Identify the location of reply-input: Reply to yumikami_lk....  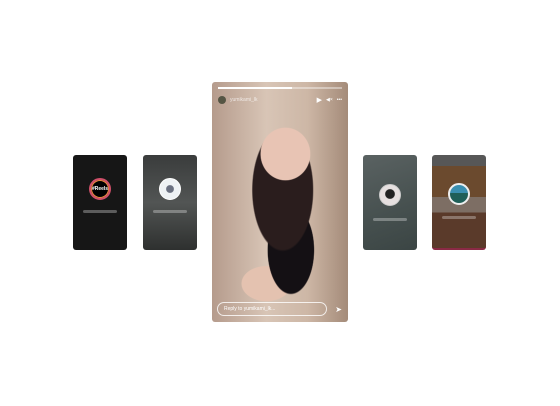
(272, 309).